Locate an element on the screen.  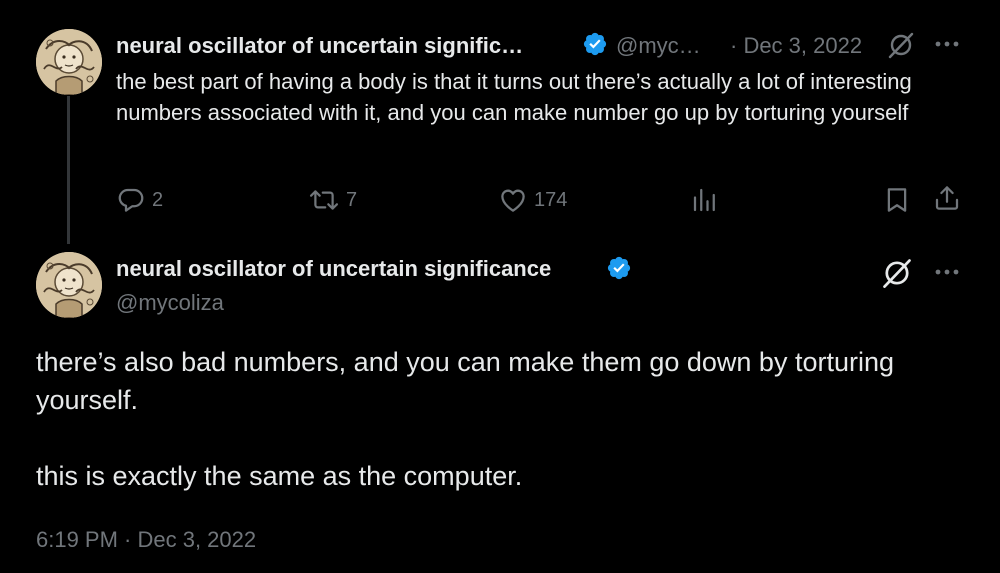
thread-line is located at coordinates (68, 170).